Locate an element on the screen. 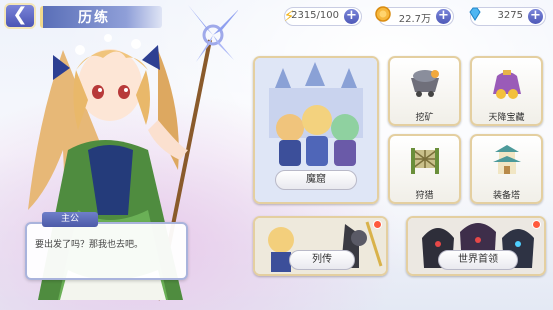  minecart-icon is located at coordinates (425, 82).